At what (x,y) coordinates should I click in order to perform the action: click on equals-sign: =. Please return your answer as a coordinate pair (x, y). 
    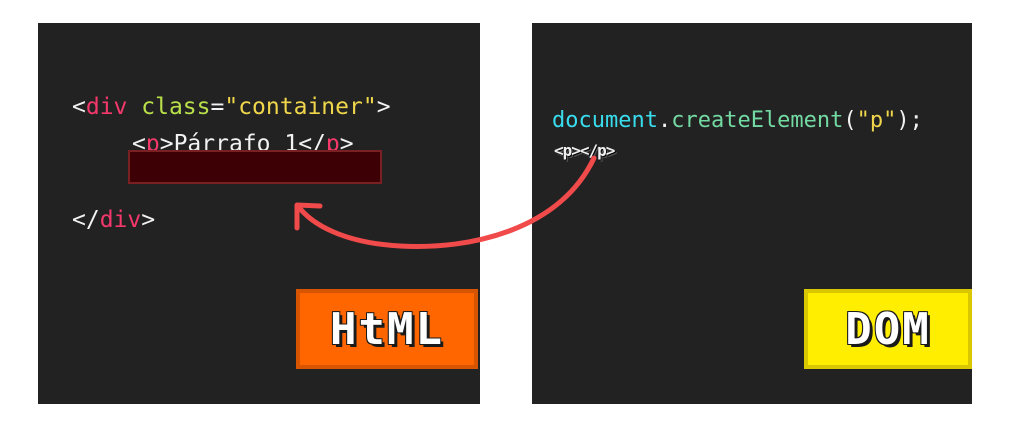
    Looking at the image, I should click on (217, 107).